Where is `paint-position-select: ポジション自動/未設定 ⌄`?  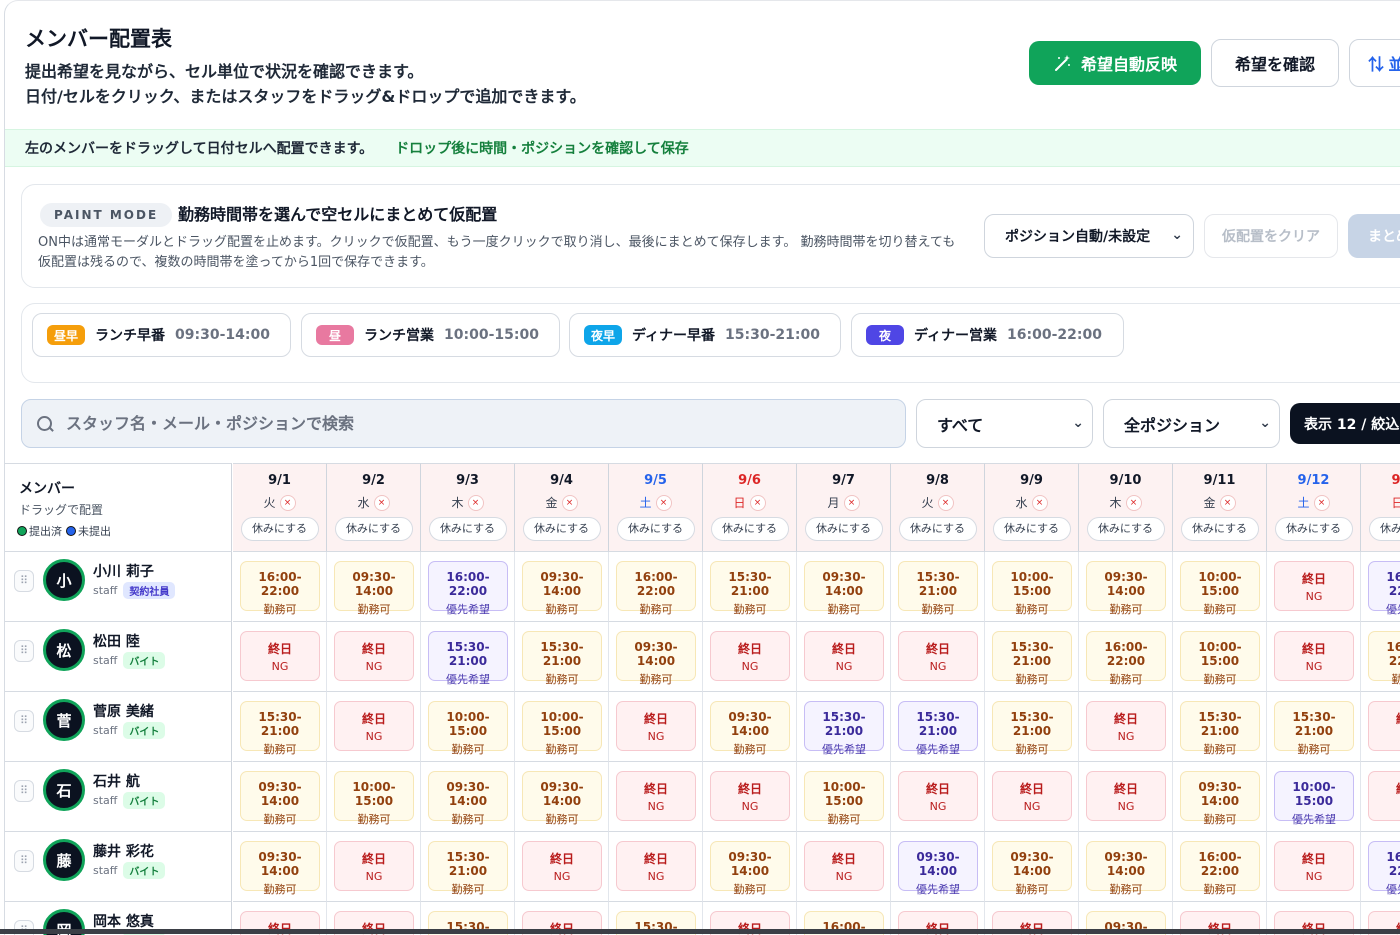 paint-position-select: ポジション自動/未設定 ⌄ is located at coordinates (1089, 236).